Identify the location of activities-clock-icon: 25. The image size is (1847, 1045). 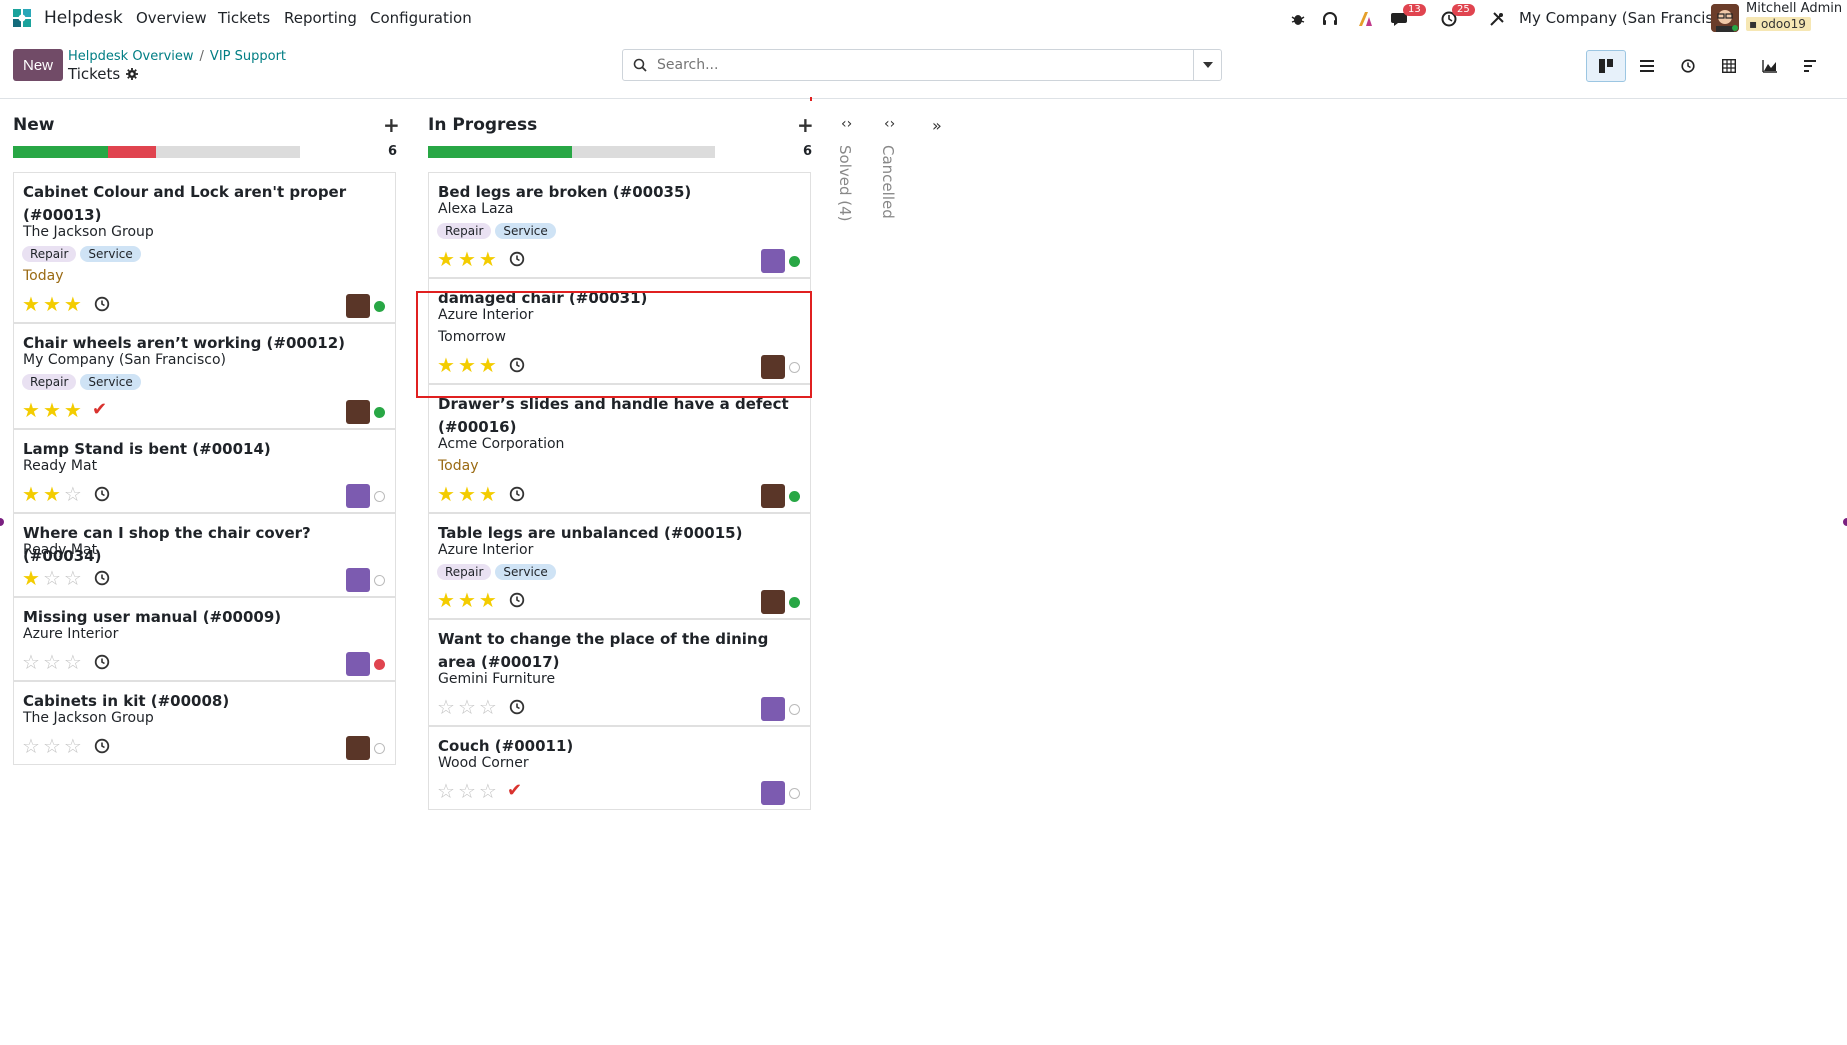
(1456, 17).